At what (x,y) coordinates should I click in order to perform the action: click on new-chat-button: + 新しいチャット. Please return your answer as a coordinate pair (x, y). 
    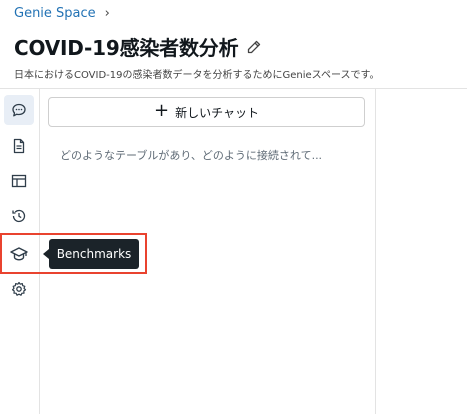
    Looking at the image, I should click on (206, 112).